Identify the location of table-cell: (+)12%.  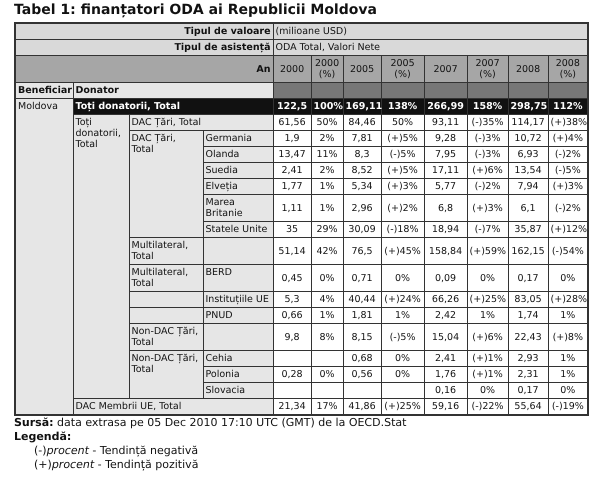
(568, 230).